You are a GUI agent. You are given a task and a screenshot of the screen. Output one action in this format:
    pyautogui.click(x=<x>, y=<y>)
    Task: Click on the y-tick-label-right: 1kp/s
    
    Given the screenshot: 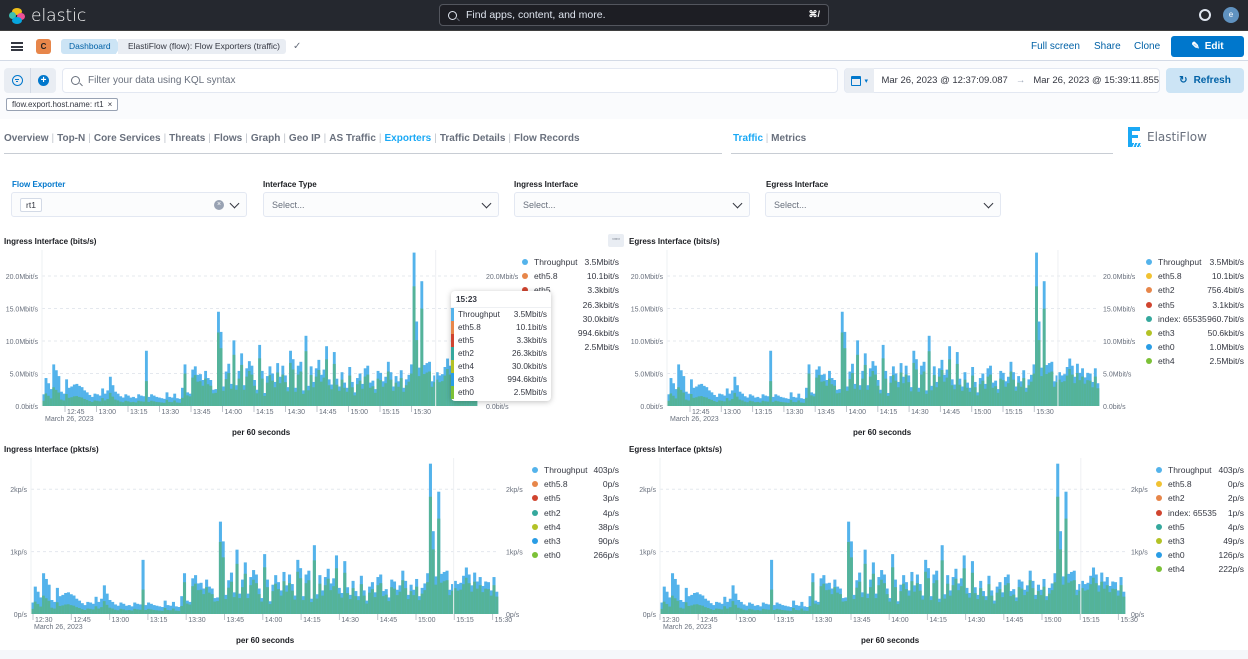 What is the action you would take?
    pyautogui.click(x=1139, y=553)
    